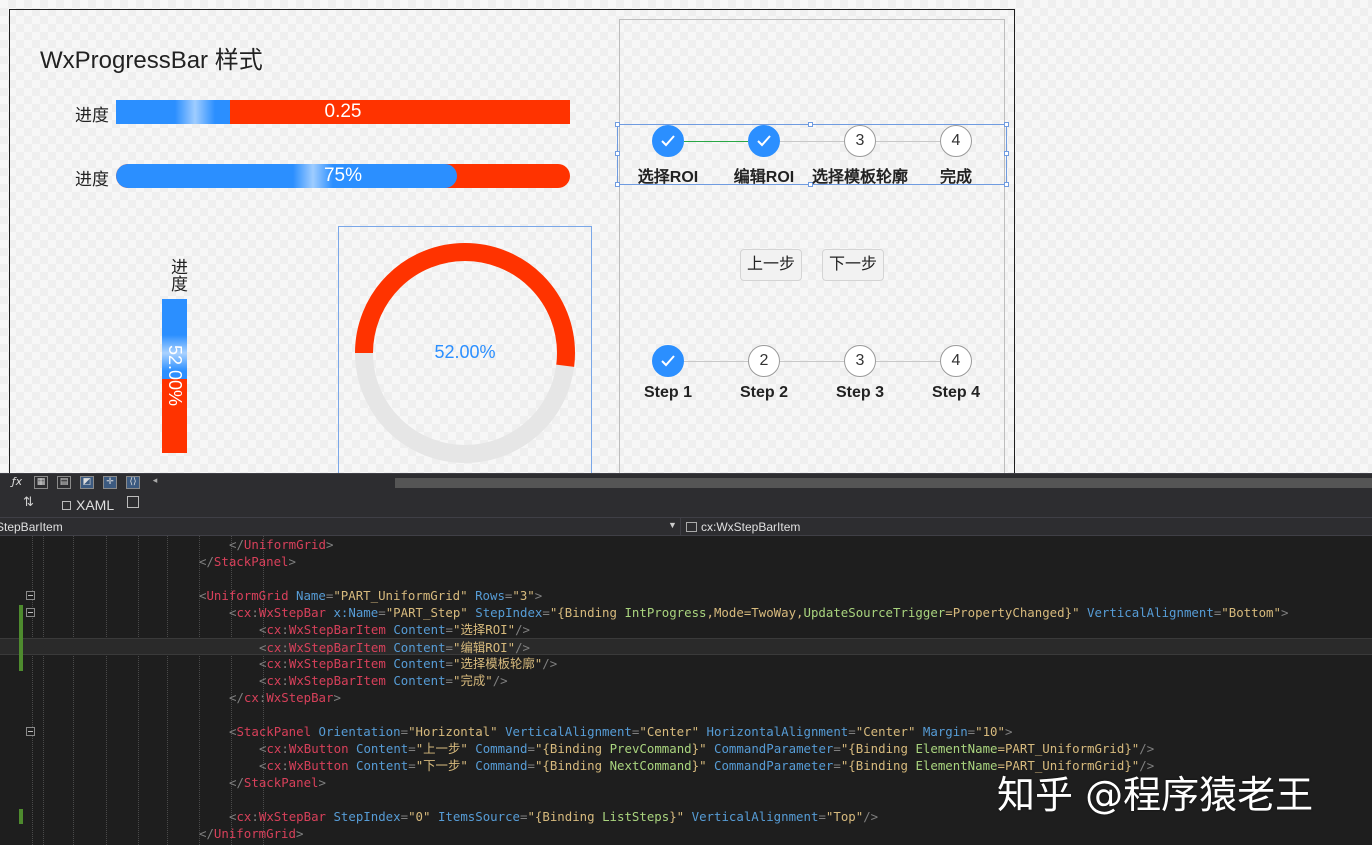  Describe the element at coordinates (777, 731) in the screenshot. I see `code-token: HorizontalAlignment` at that location.